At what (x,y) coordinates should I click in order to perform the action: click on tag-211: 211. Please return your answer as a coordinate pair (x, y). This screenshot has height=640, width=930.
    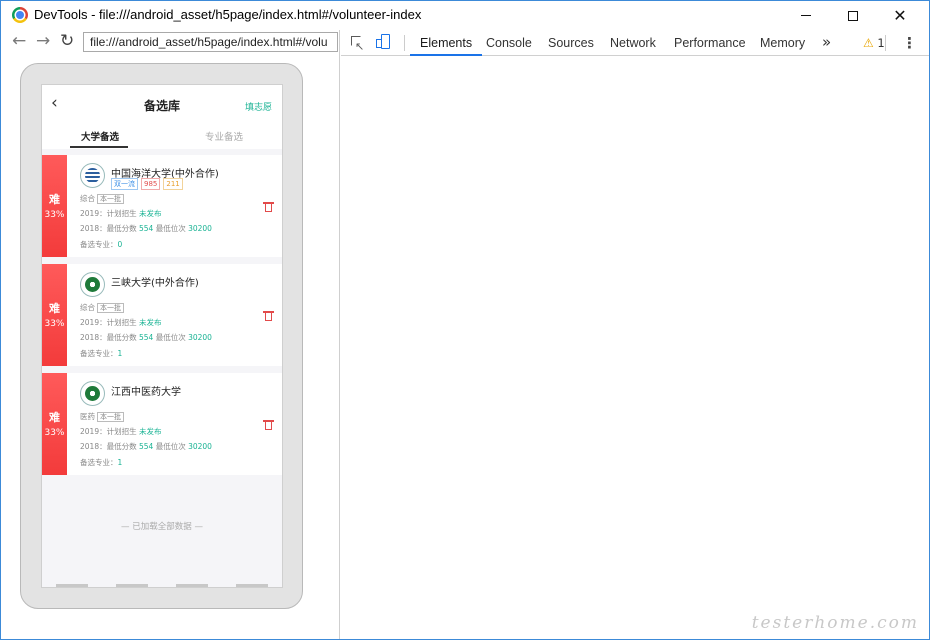
    Looking at the image, I should click on (173, 184).